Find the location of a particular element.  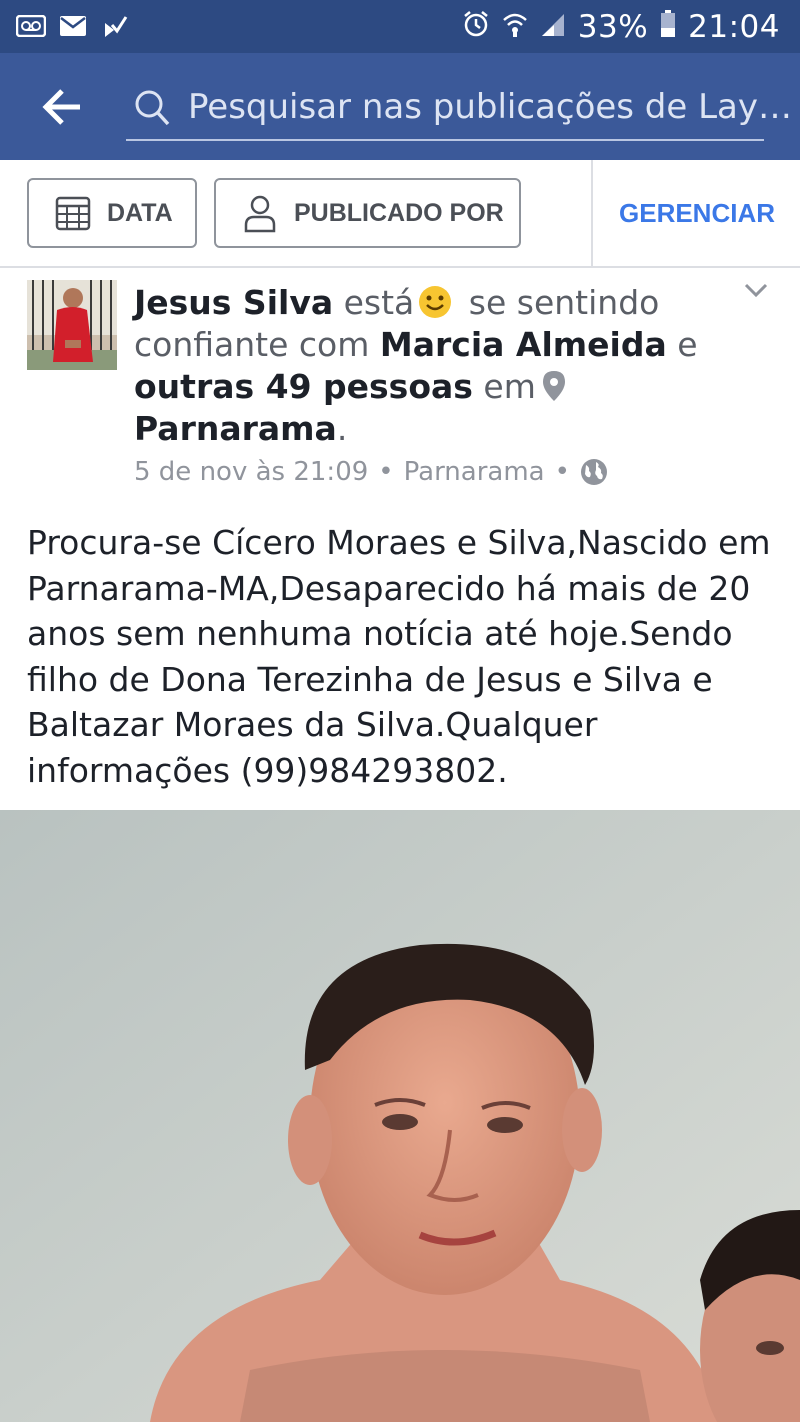

tagged-name: Marcia Almeida is located at coordinates (523, 344).